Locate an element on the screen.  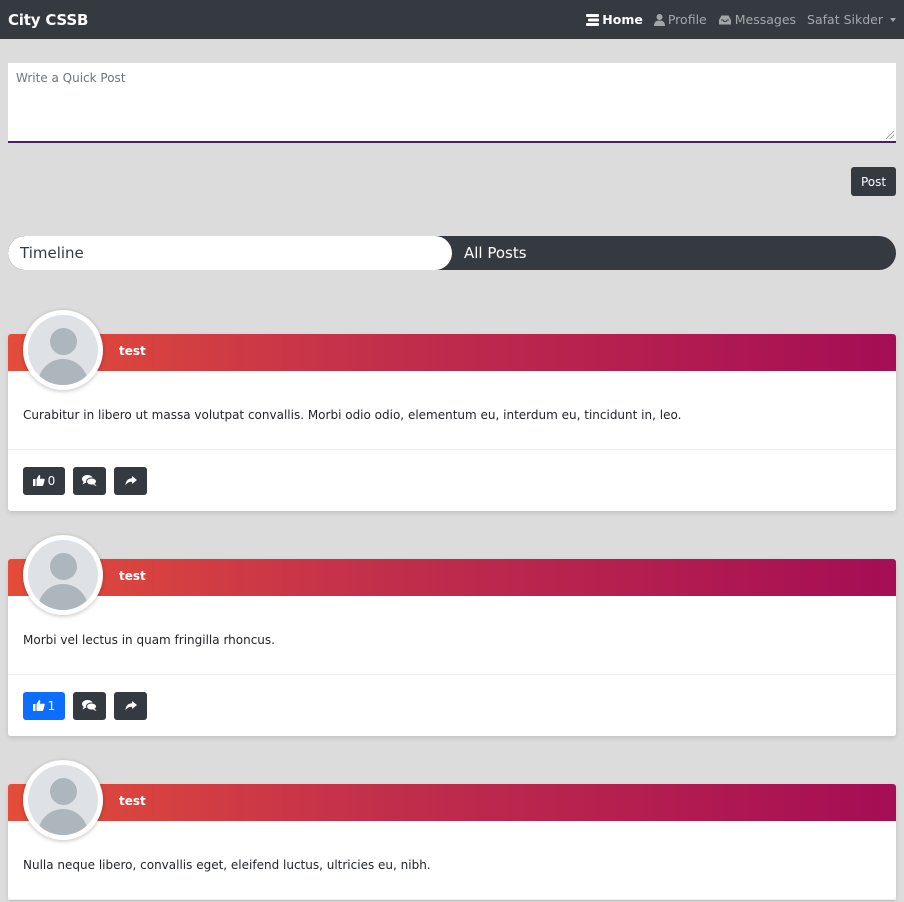
nav-links: Home Profile Messages Safat Sikder is located at coordinates (741, 19).